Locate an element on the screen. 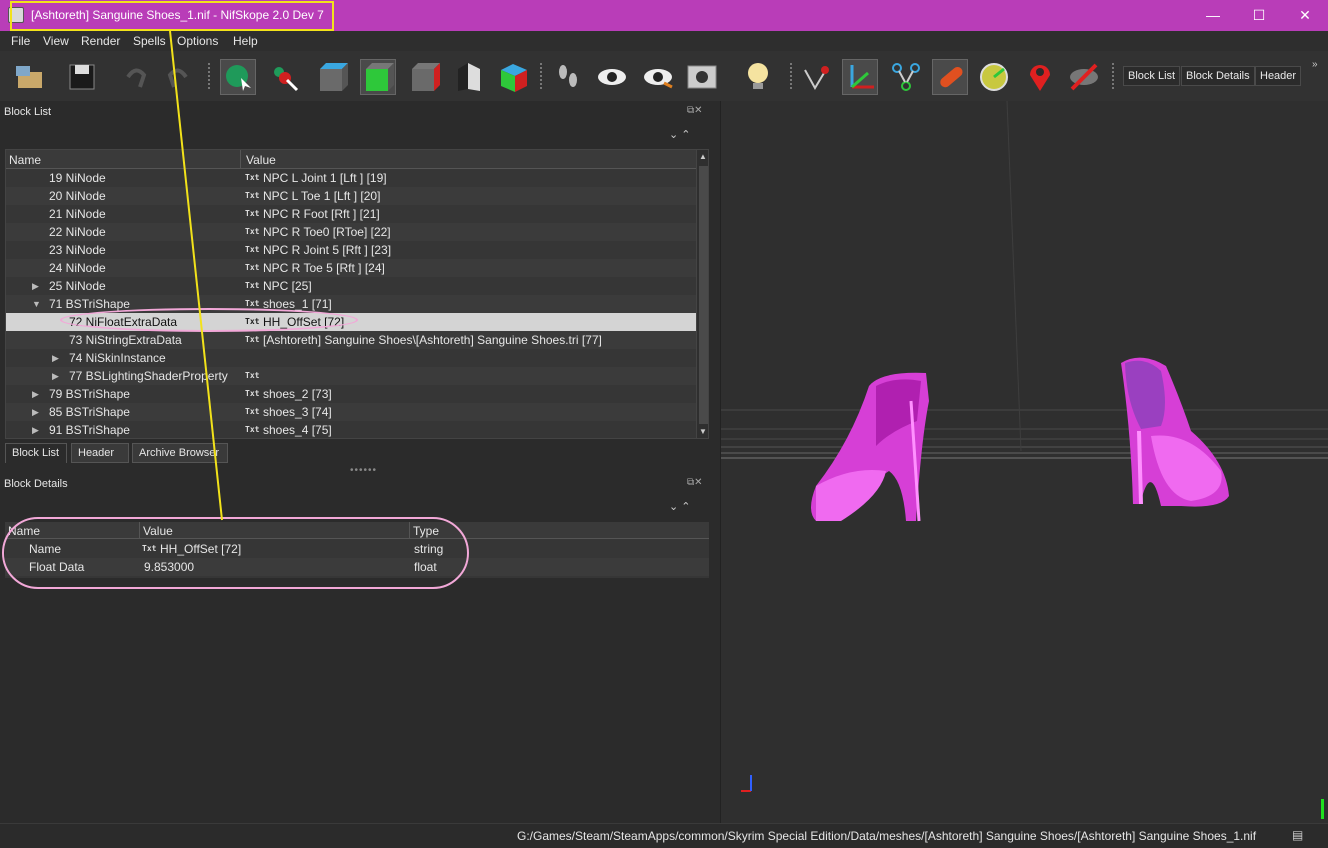 The image size is (1328, 848). block-value: NPC R Toe 5 [Rft ] [24] is located at coordinates (324, 268).